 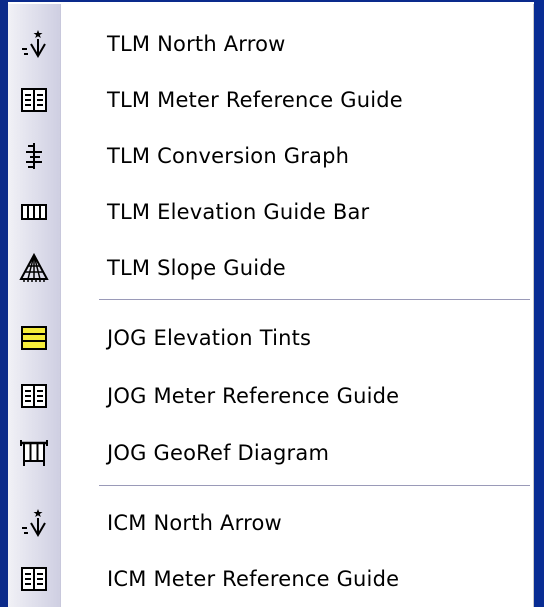 I want to click on menu-item-tlm-meter-reference-guide: TLM Meter Reference Guide, so click(x=271, y=100).